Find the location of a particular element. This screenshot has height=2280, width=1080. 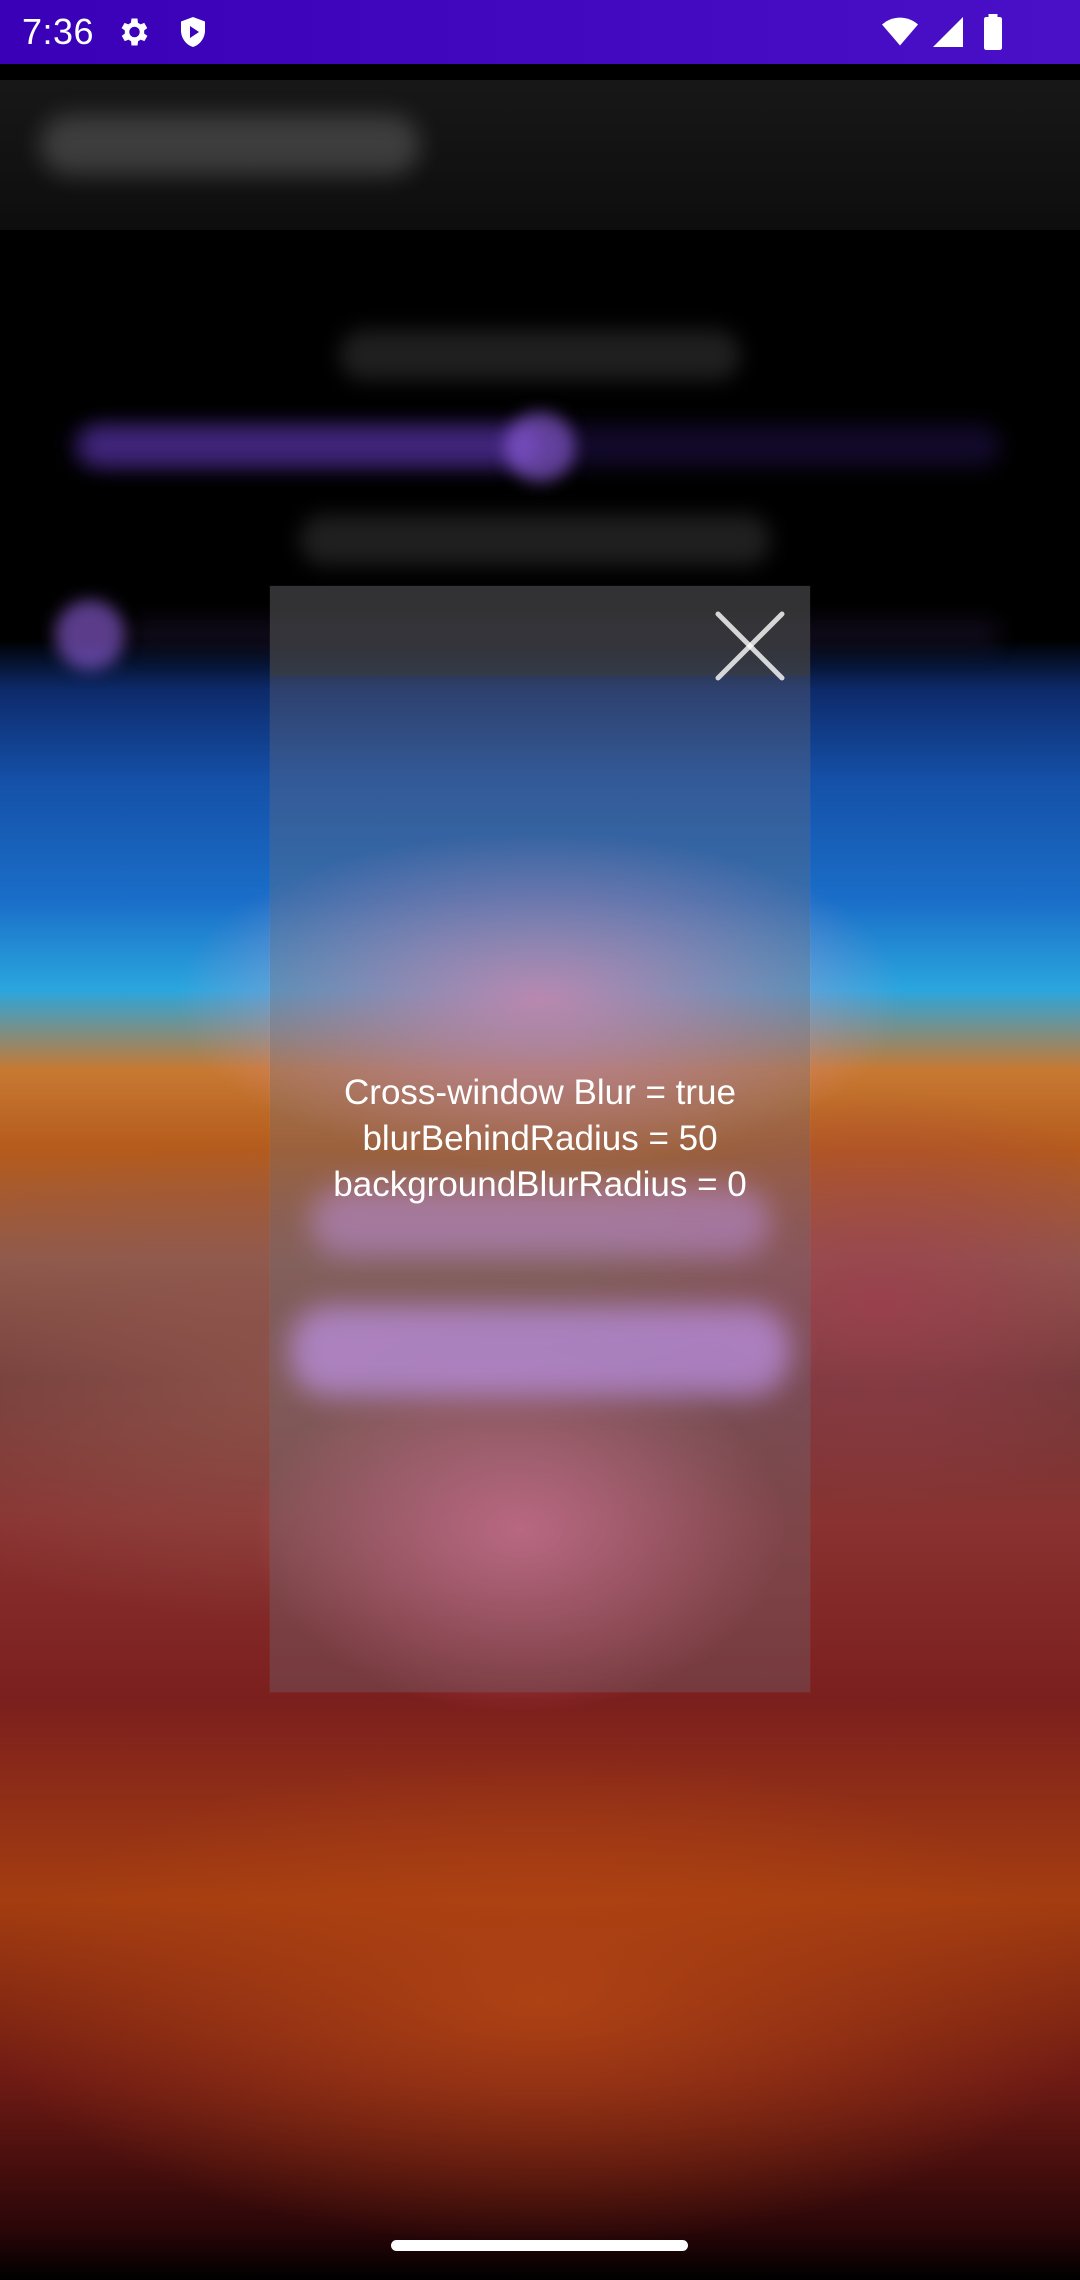

blur-behind-radius-text: blurBehindRadius = 50 is located at coordinates (540, 1138).